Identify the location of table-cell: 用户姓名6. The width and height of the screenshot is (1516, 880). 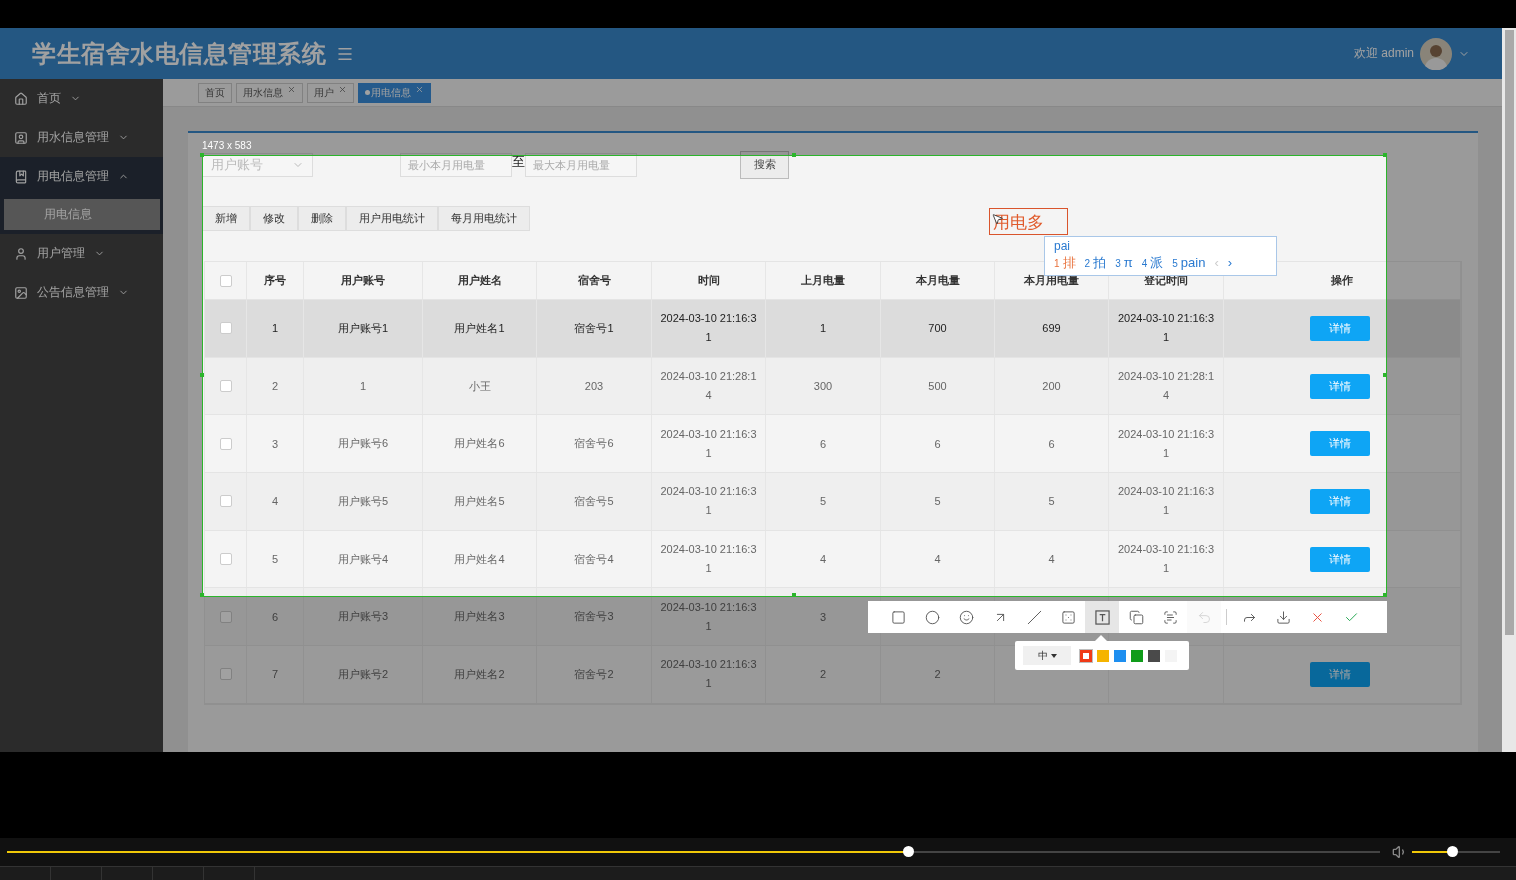
(479, 444).